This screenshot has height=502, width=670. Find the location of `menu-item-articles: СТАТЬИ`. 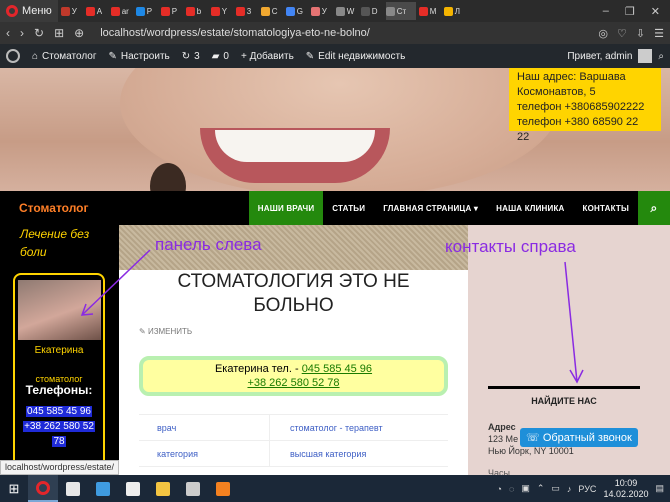

menu-item-articles: СТАТЬИ is located at coordinates (348, 208).